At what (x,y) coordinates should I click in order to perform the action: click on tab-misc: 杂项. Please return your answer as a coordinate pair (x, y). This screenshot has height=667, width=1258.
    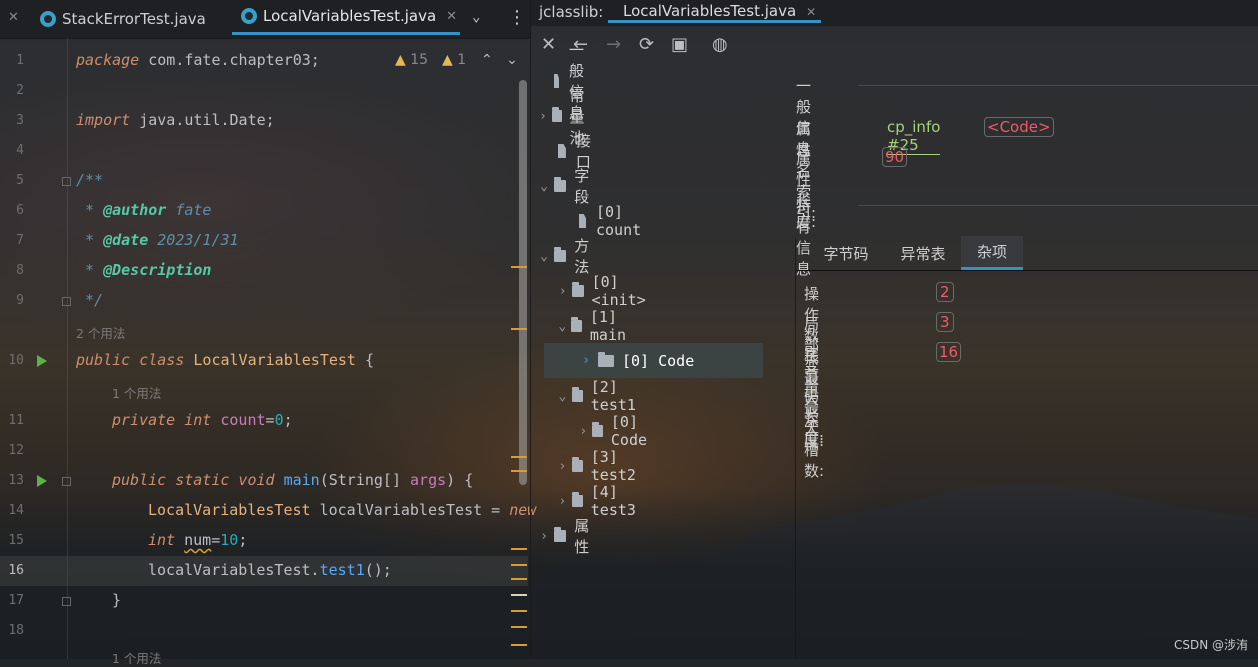
    Looking at the image, I should click on (992, 253).